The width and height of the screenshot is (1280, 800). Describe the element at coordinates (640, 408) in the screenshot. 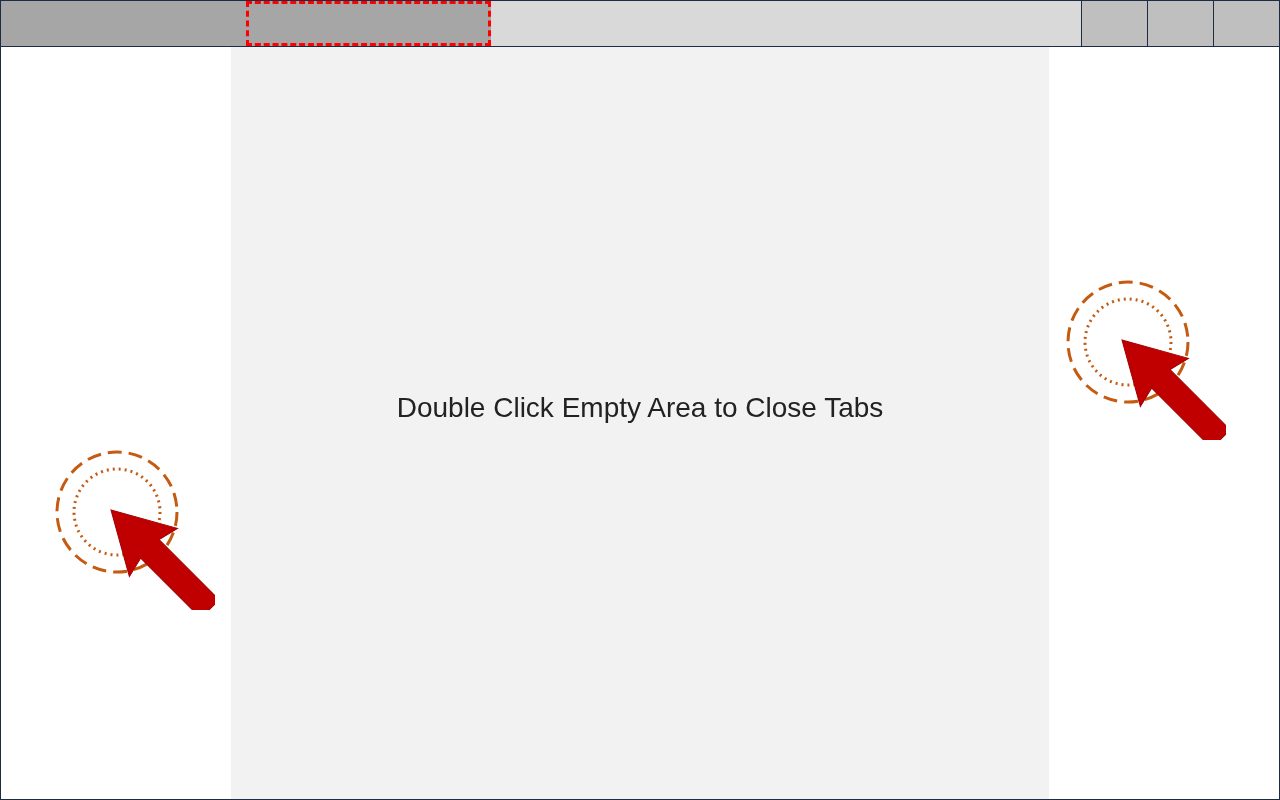

I see `instruction-text: Double Click Empty Area to Close Tabs` at that location.